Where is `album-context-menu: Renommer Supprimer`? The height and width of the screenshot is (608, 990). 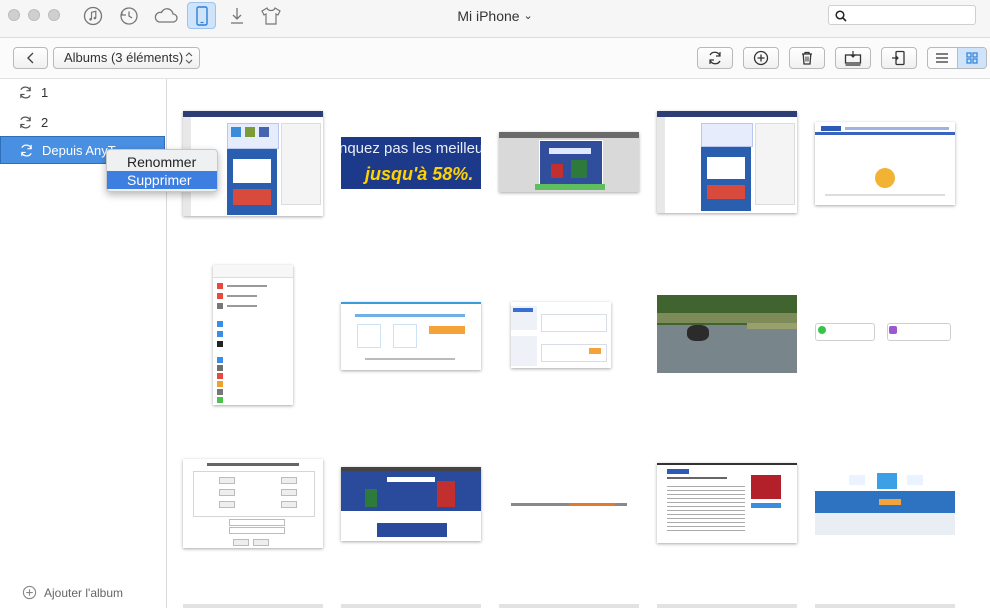
album-context-menu: Renommer Supprimer is located at coordinates (162, 170).